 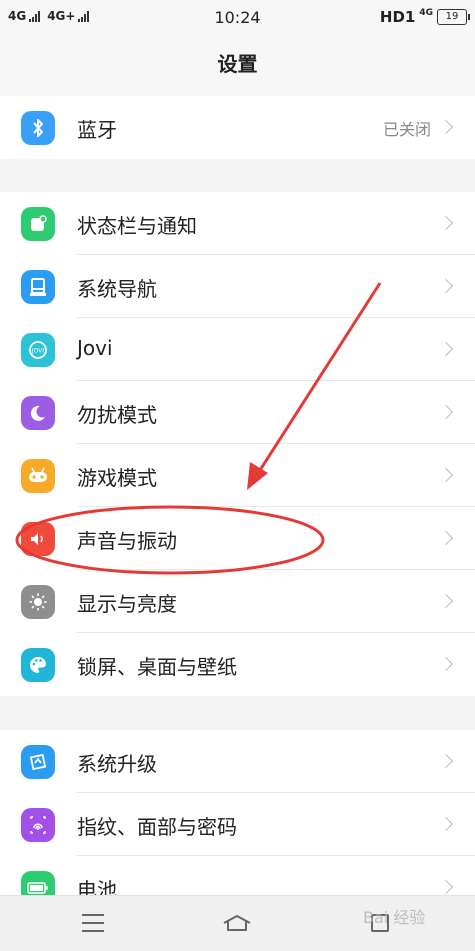 I want to click on battery-level: 19, so click(x=452, y=16).